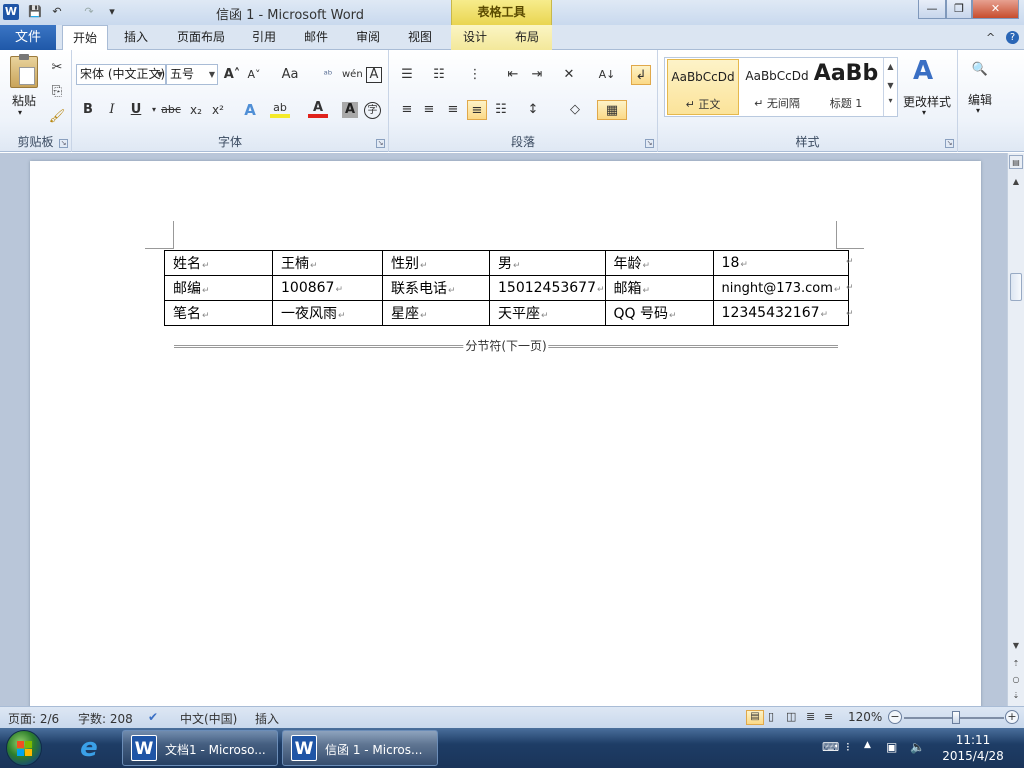 Image resolution: width=1024 pixels, height=768 pixels. I want to click on shading-icon: ◇, so click(575, 110).